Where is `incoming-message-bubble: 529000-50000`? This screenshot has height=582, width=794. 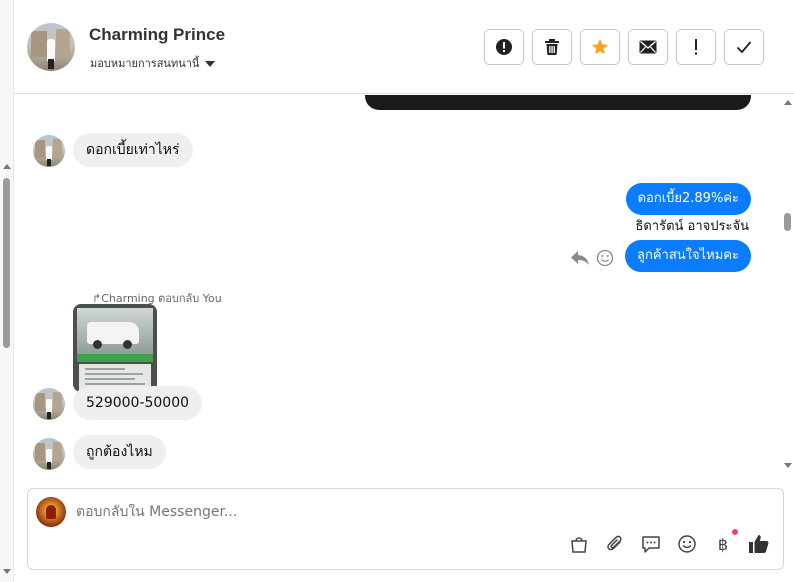
incoming-message-bubble: 529000-50000 is located at coordinates (138, 403).